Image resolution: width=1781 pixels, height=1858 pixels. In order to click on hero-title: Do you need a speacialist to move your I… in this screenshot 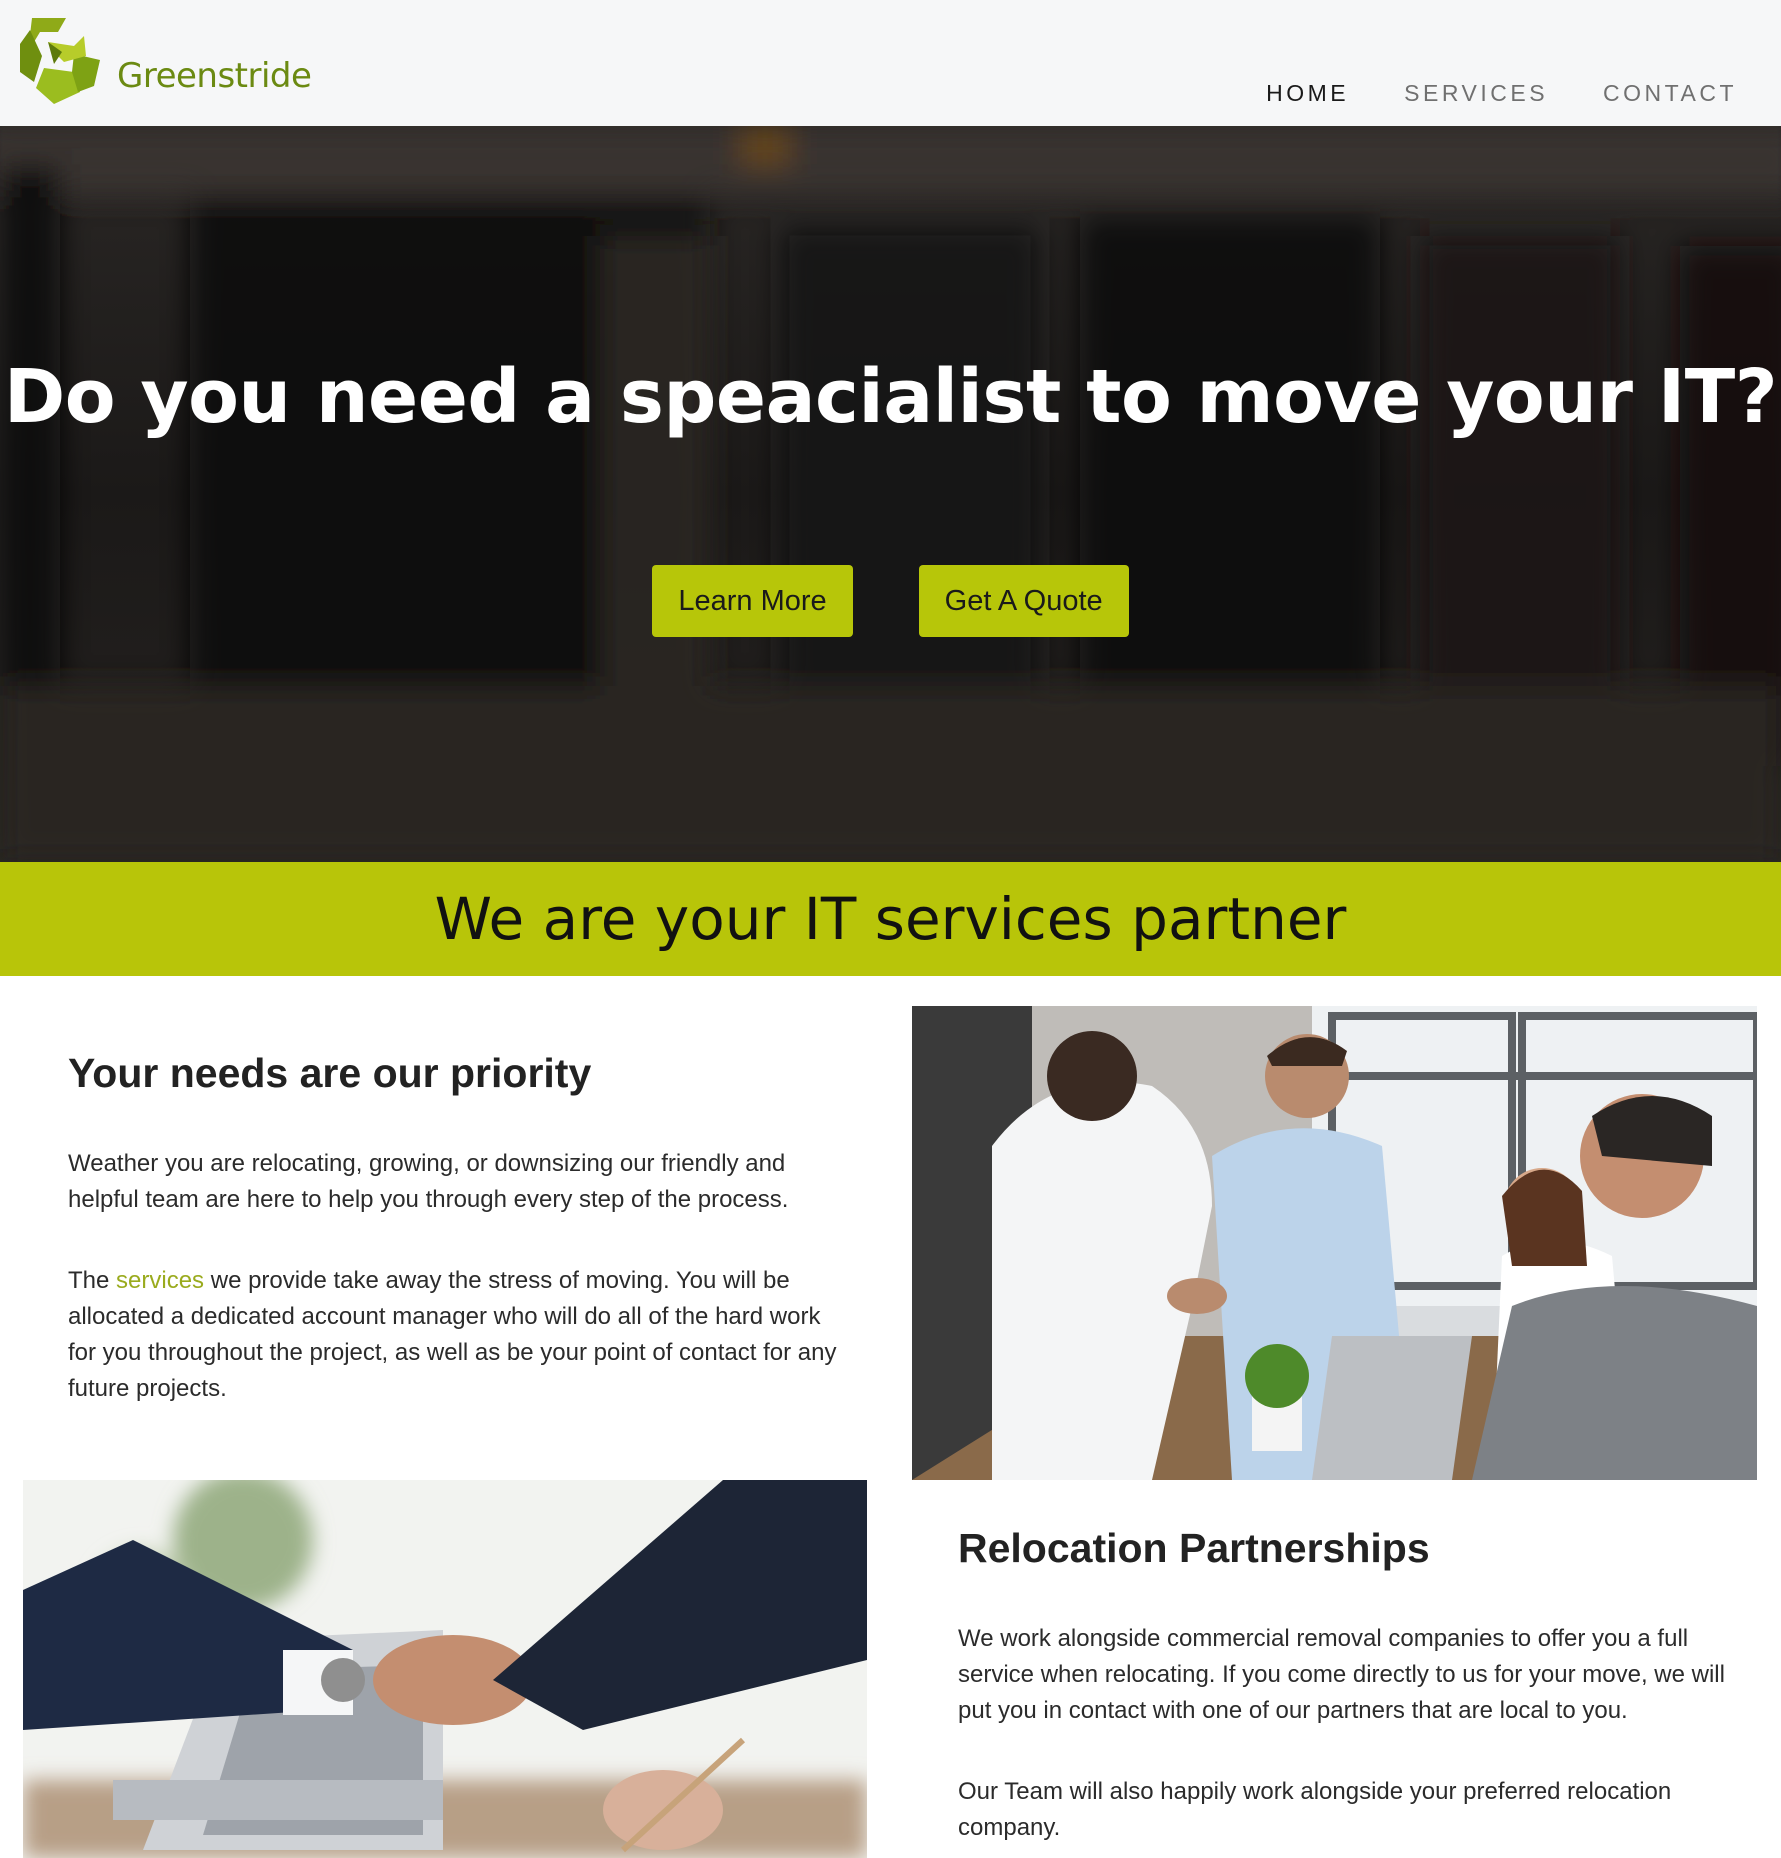, I will do `click(890, 397)`.